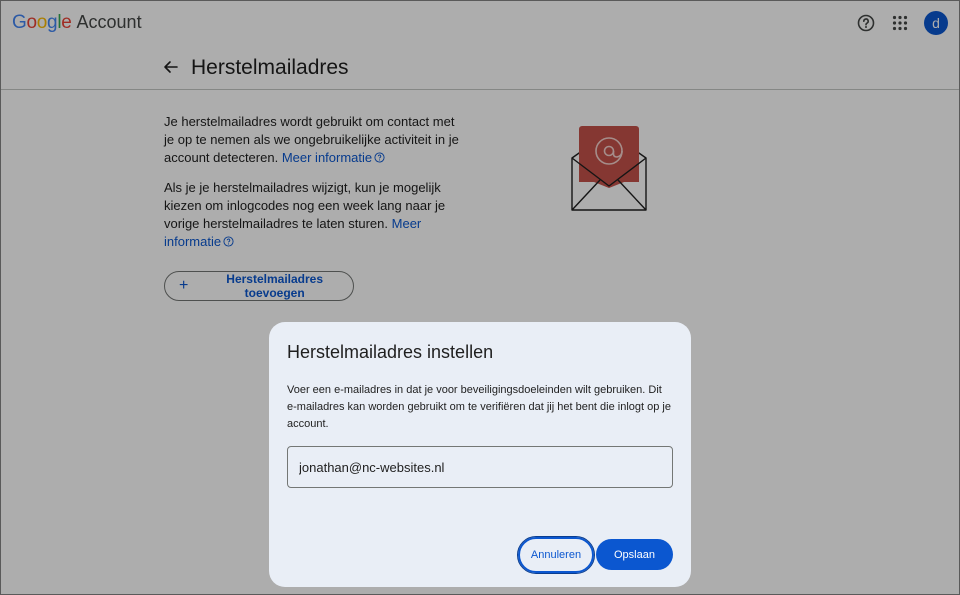 This screenshot has height=595, width=960. What do you see at coordinates (634, 554) in the screenshot?
I see `save-button: Opslaan` at bounding box center [634, 554].